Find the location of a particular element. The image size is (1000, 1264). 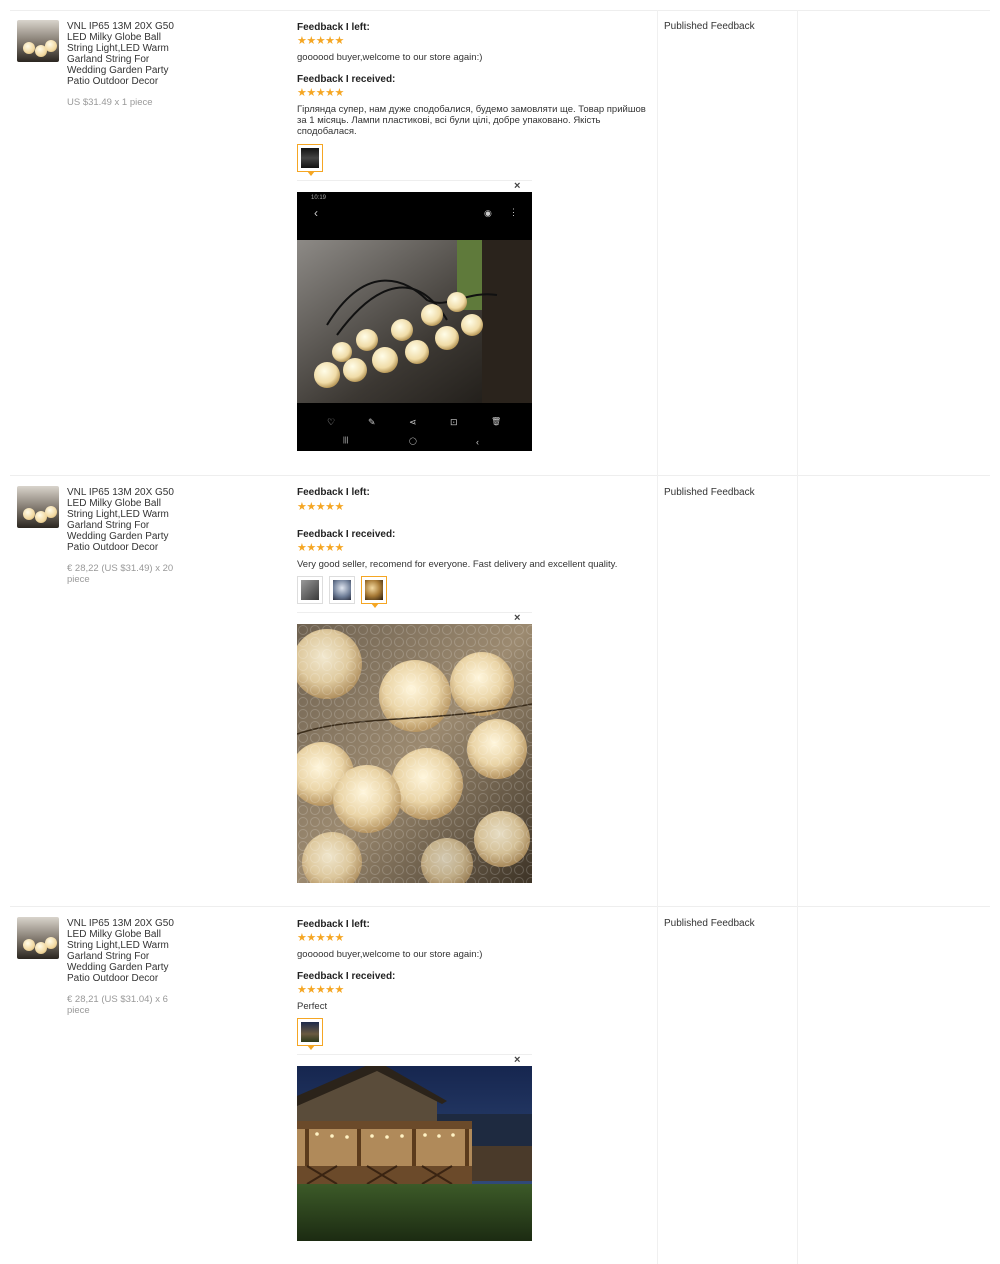

review-photo: 10:19 ‹ ◉ ⋮ ♡ ✎ ⋖ ⊡ 🗑 ||| ◯ ‹ is located at coordinates (414, 321).